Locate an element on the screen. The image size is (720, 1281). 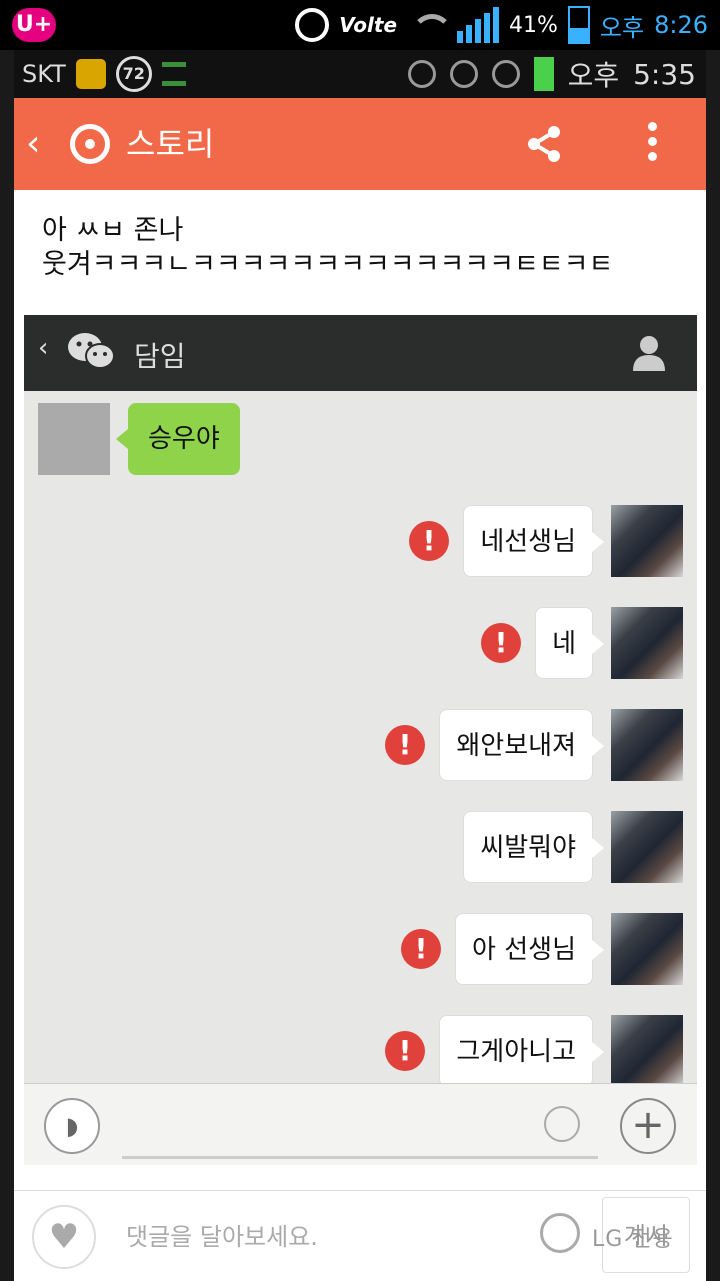
watermark: LG 전용 is located at coordinates (633, 1239).